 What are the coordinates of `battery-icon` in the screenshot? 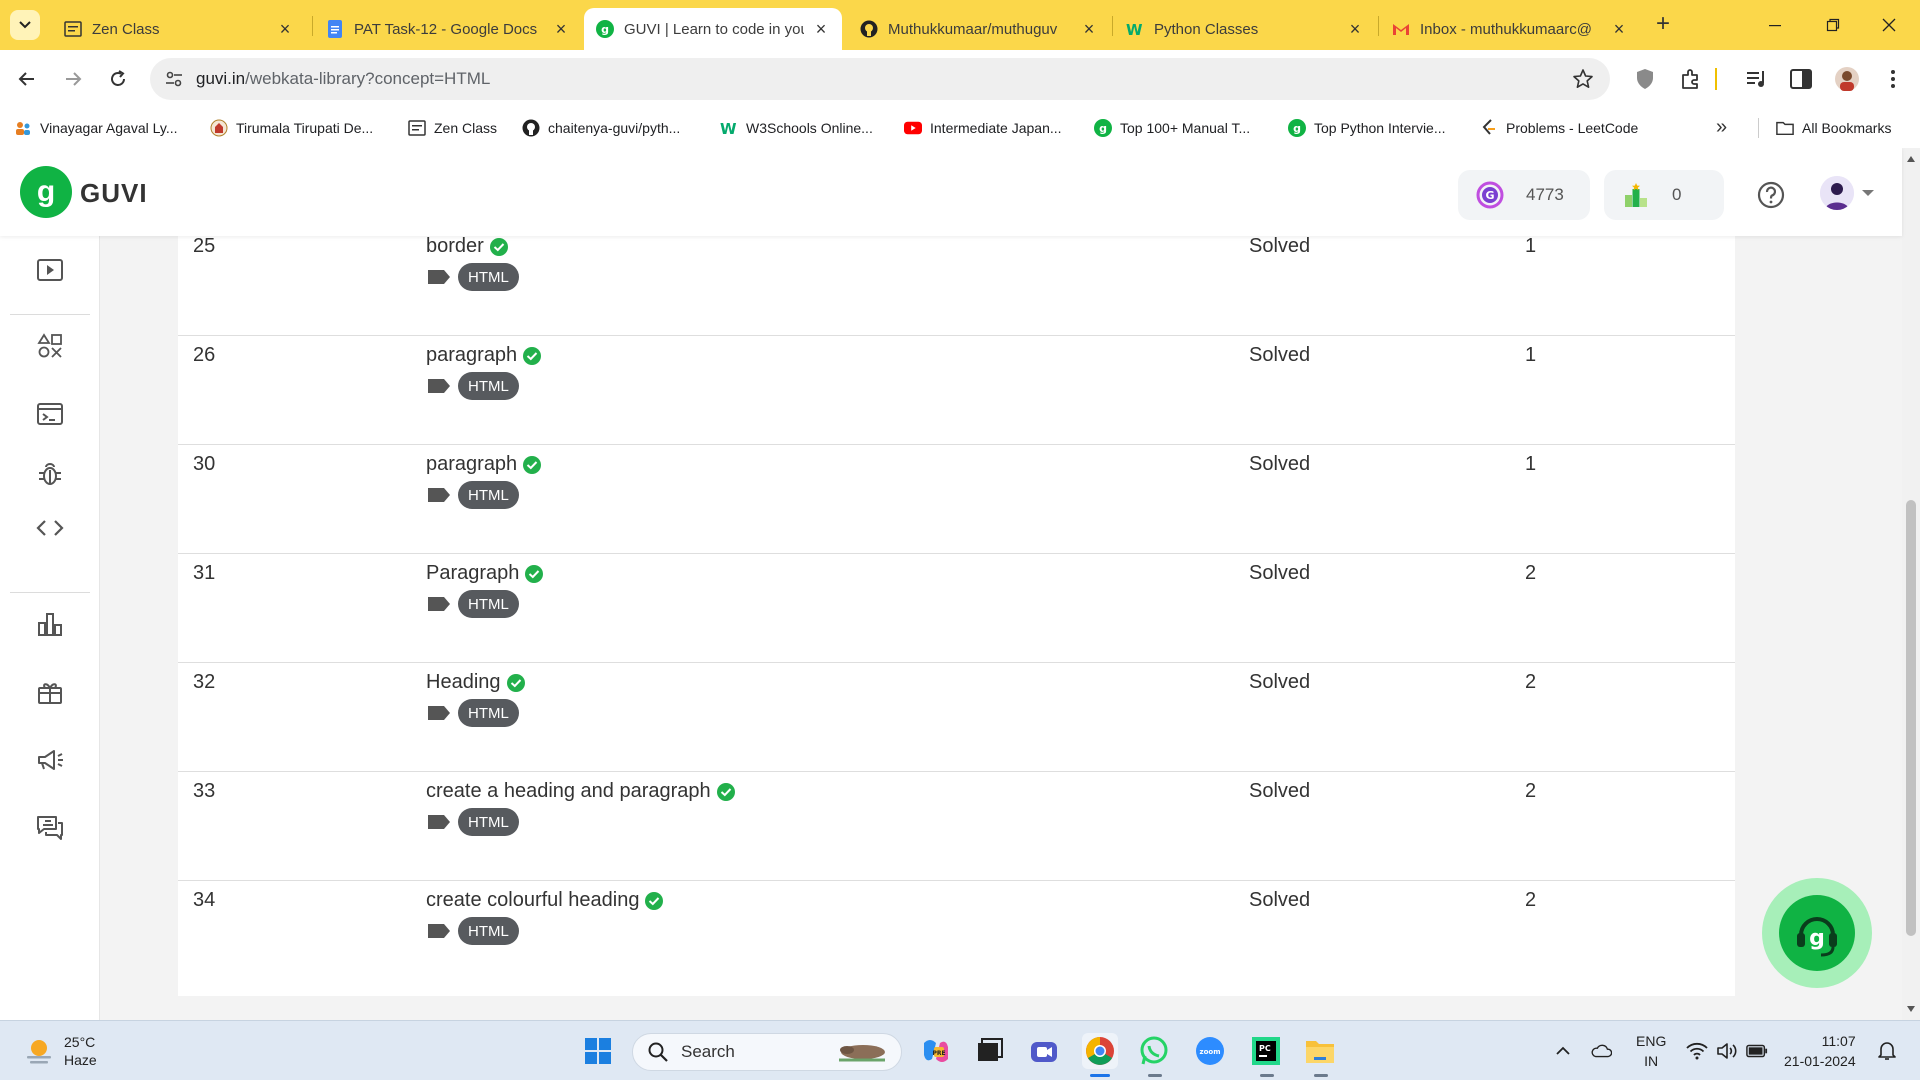 It's located at (1757, 1051).